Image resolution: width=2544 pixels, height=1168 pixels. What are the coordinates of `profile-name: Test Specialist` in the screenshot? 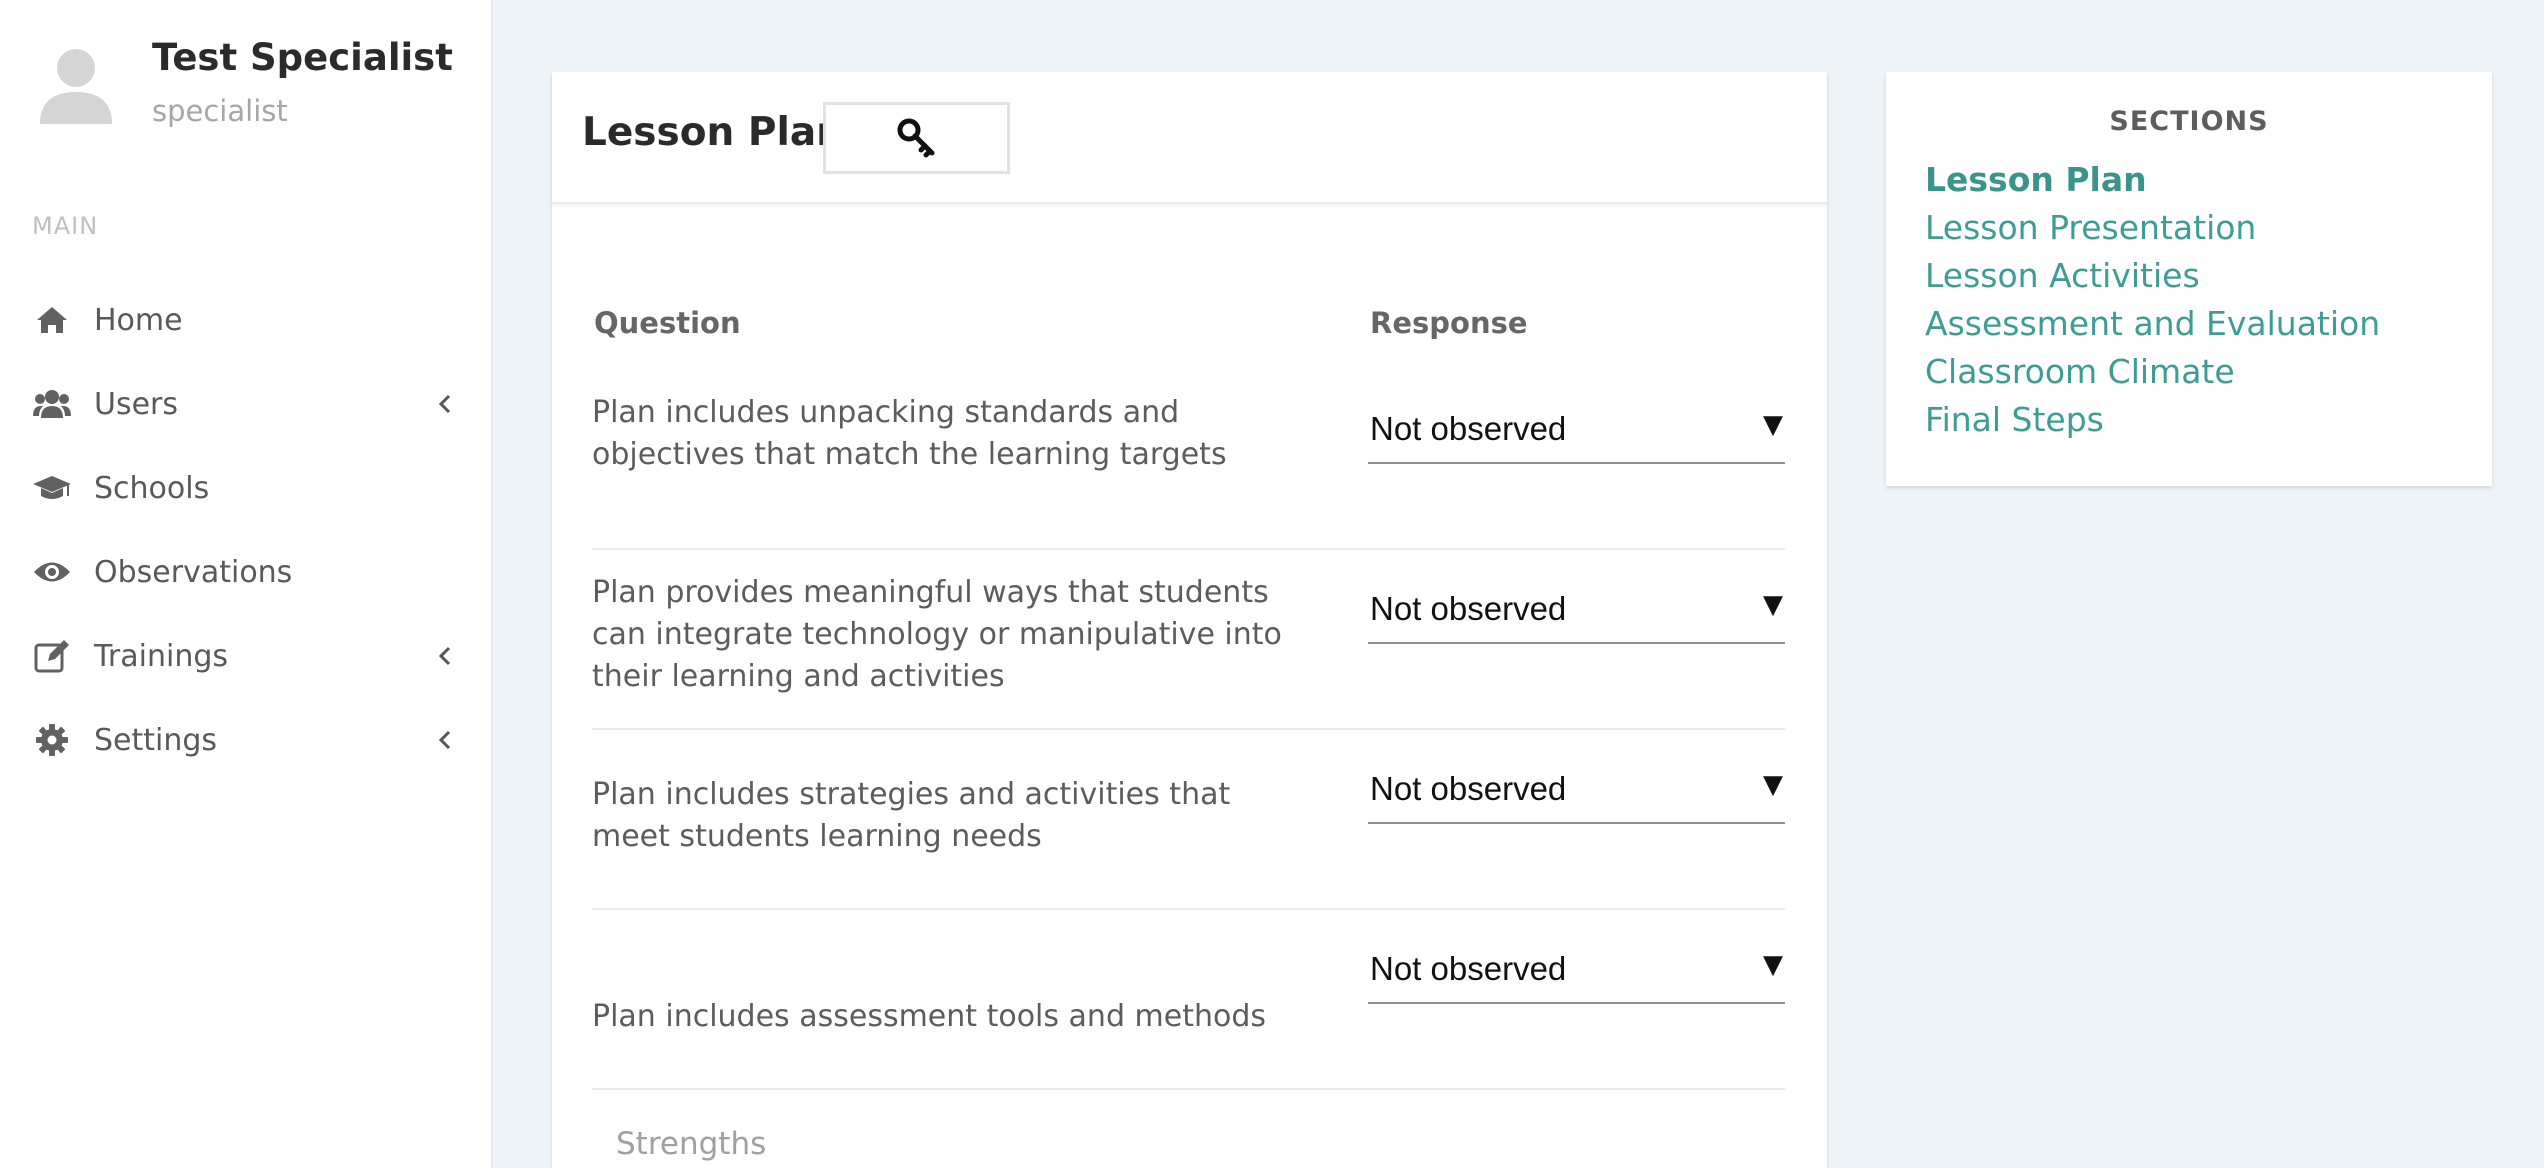 It's located at (302, 57).